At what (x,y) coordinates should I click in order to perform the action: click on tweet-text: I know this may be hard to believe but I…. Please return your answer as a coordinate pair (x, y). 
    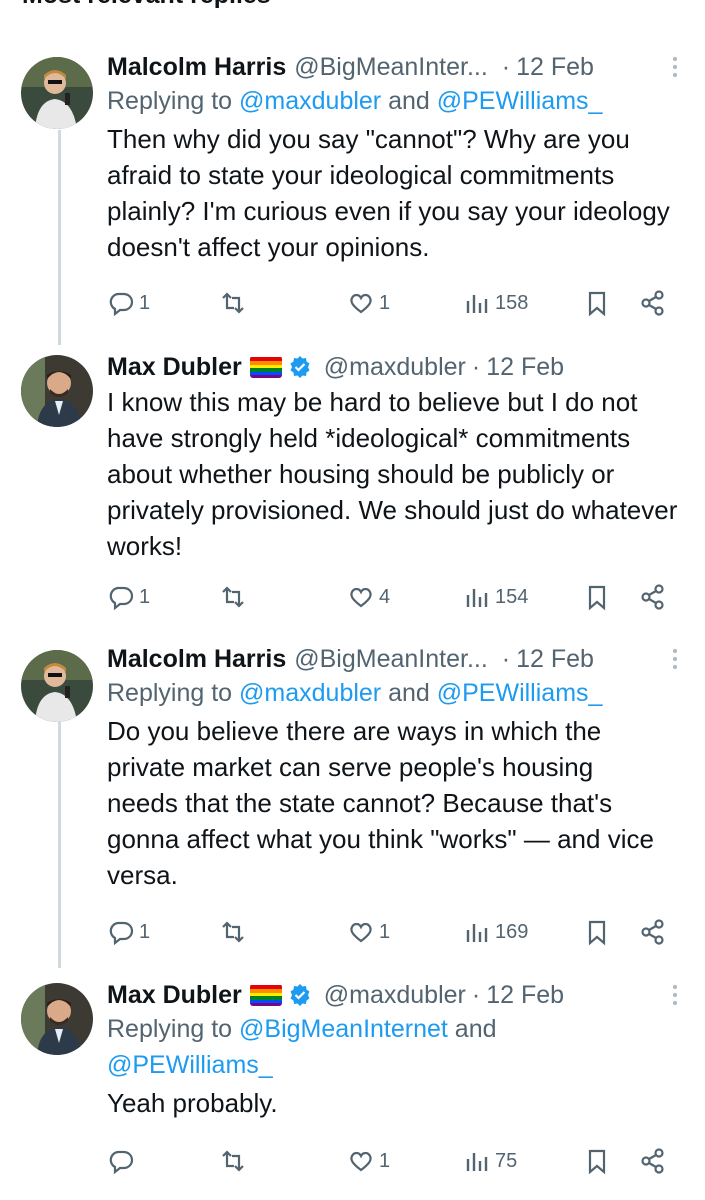
    Looking at the image, I should click on (392, 474).